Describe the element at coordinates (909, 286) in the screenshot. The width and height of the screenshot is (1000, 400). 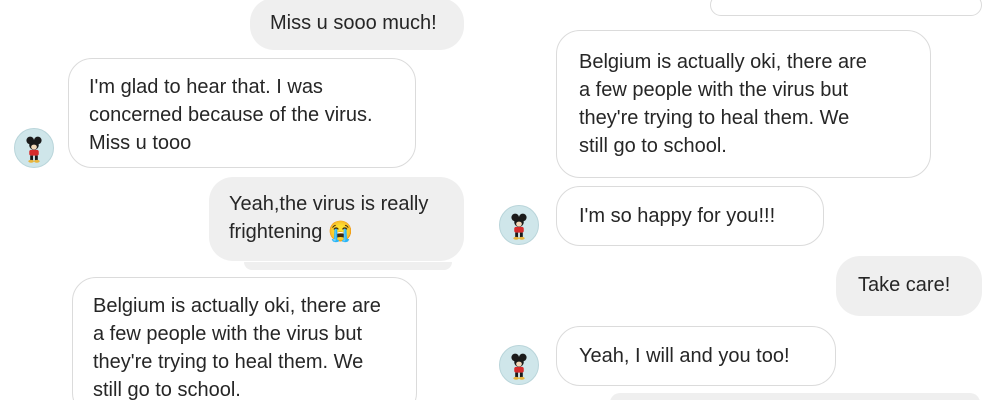
I see `sent-message-bubble: Take care!` at that location.